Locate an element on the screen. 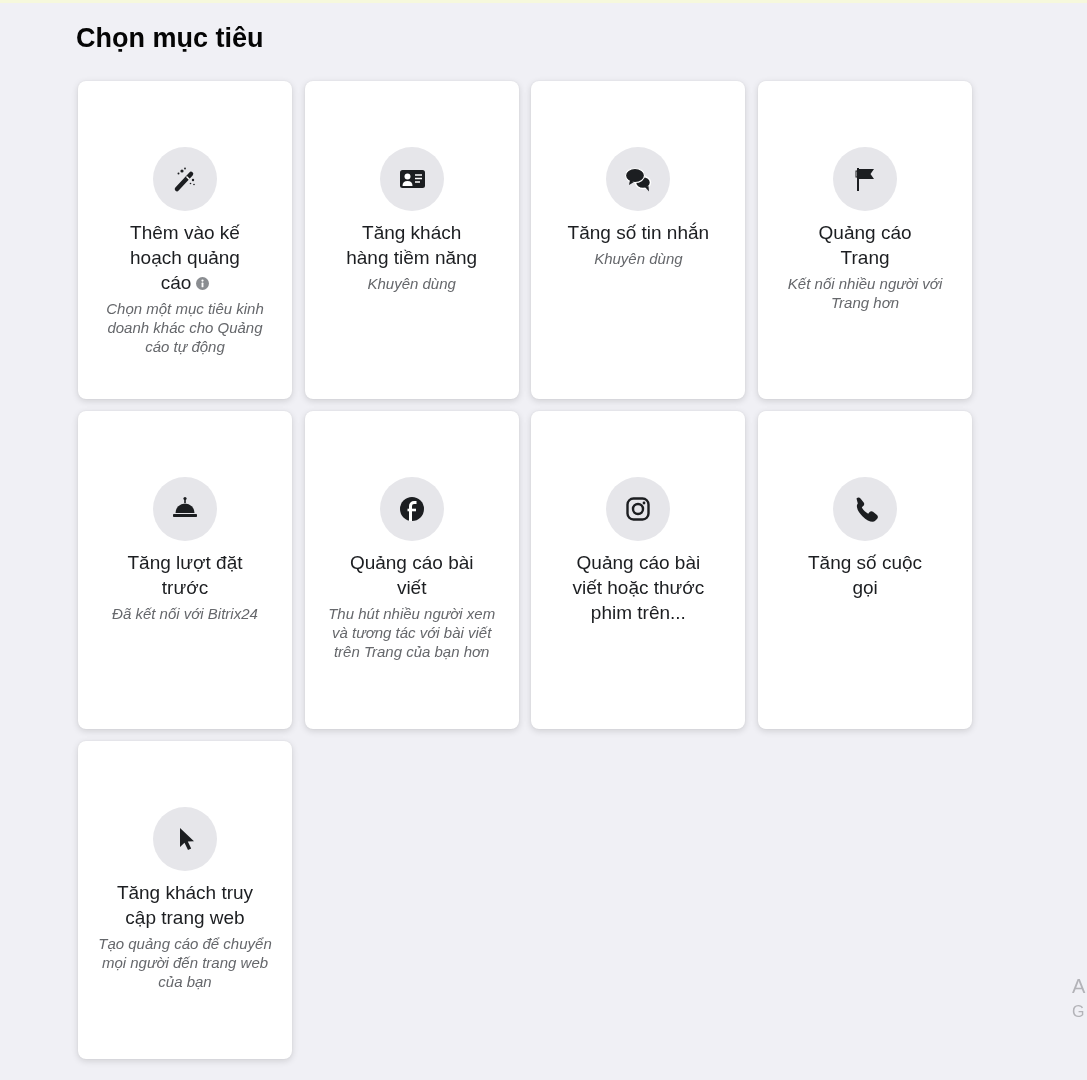 The image size is (1087, 1080). objective-title: Tăng khách truy cập trang web is located at coordinates (185, 905).